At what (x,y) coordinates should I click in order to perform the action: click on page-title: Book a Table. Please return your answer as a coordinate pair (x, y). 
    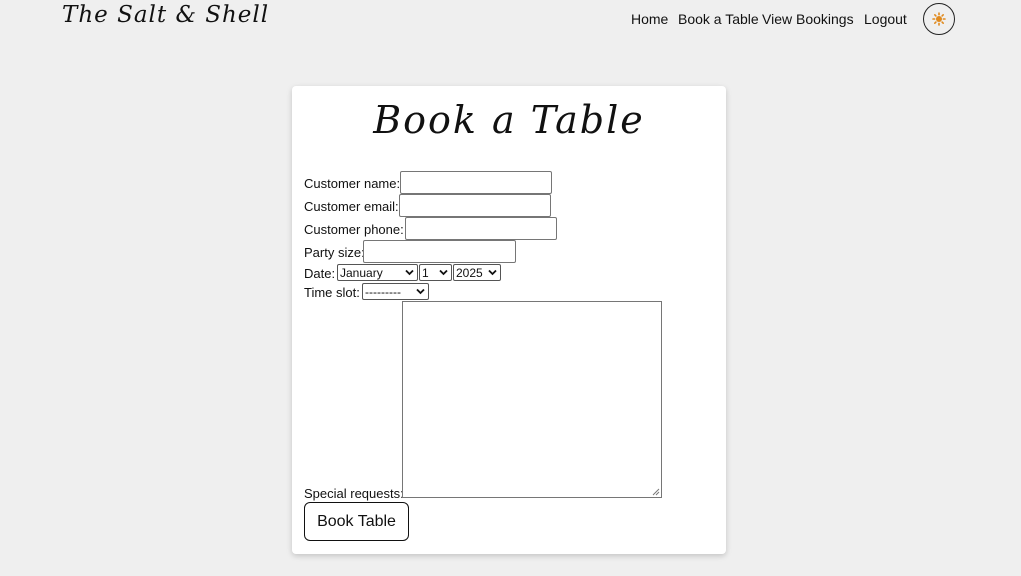
    Looking at the image, I should click on (509, 120).